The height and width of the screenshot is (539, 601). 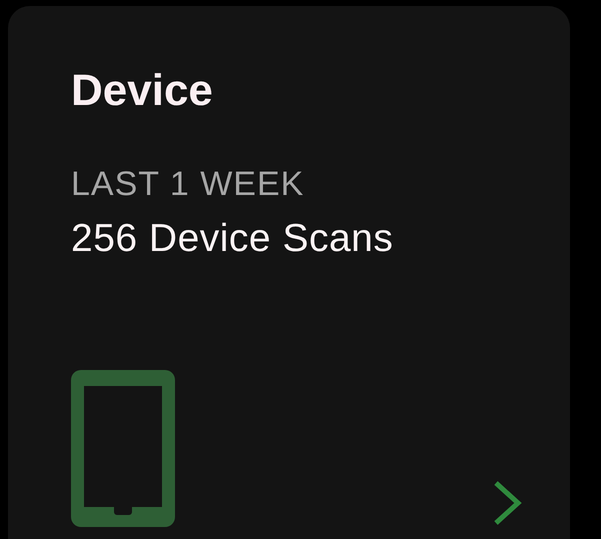 What do you see at coordinates (123, 448) in the screenshot?
I see `tablet-icon` at bounding box center [123, 448].